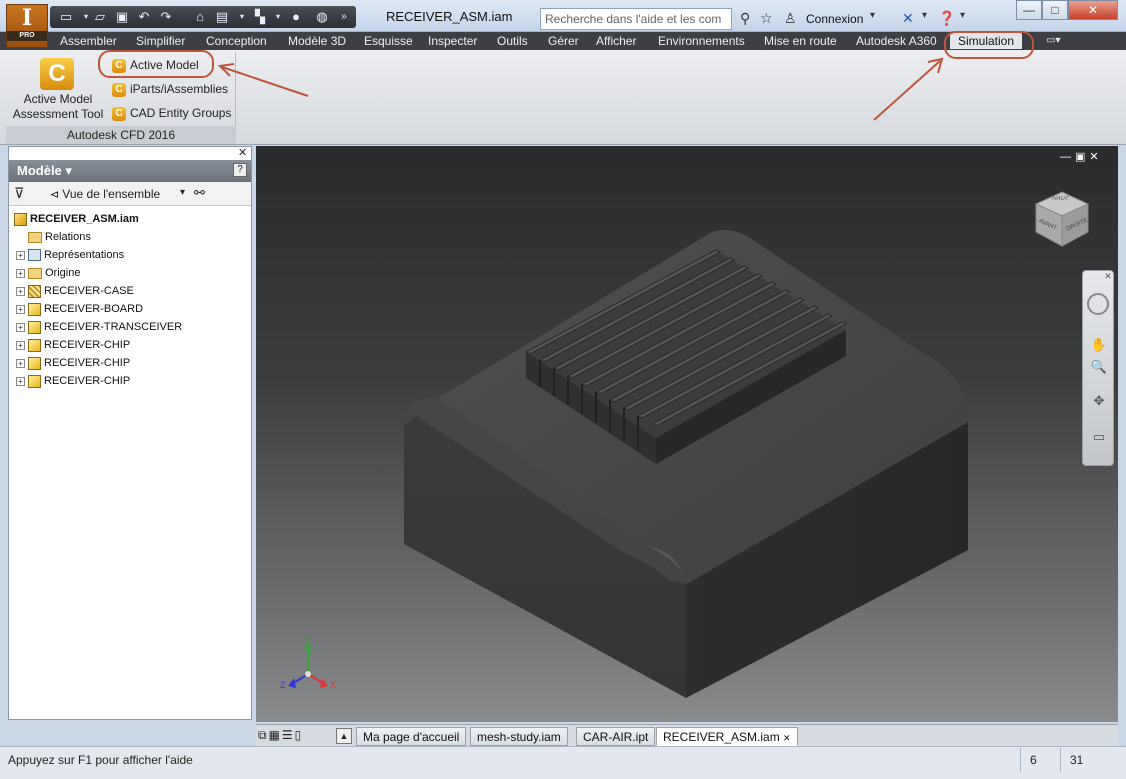  Describe the element at coordinates (1062, 220) in the screenshot. I see `view-cube: HAUT AVANT DROITE` at that location.